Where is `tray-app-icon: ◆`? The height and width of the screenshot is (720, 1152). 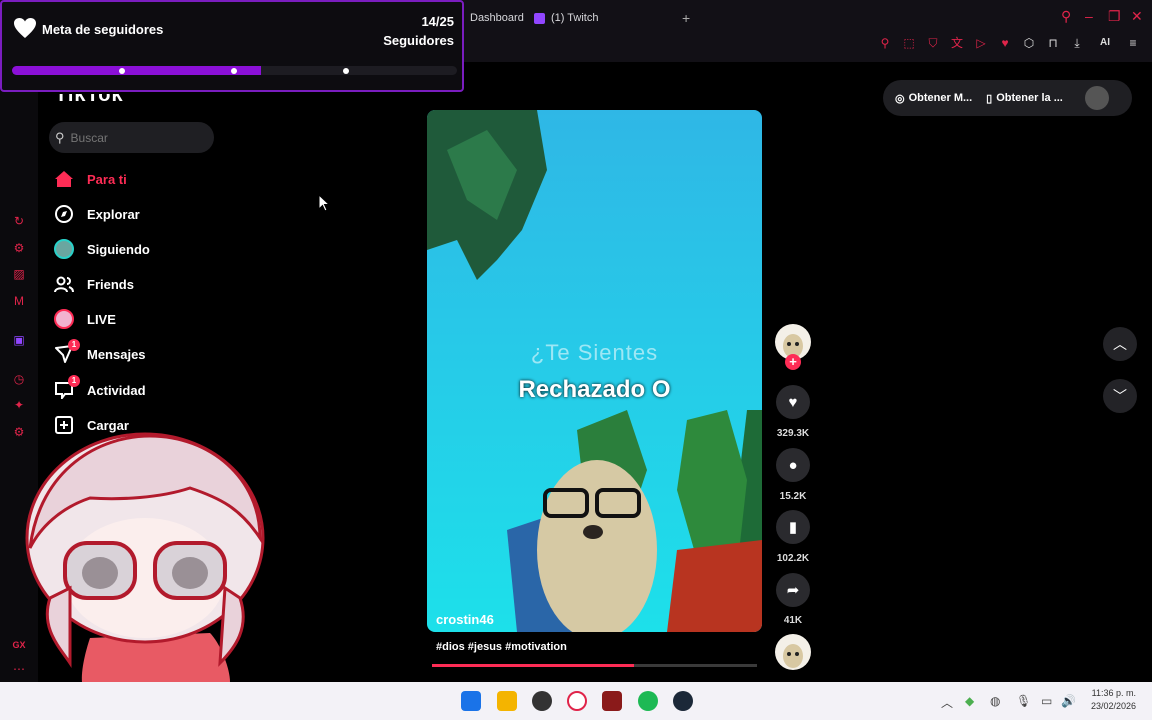
tray-app-icon: ◆ is located at coordinates (969, 701).